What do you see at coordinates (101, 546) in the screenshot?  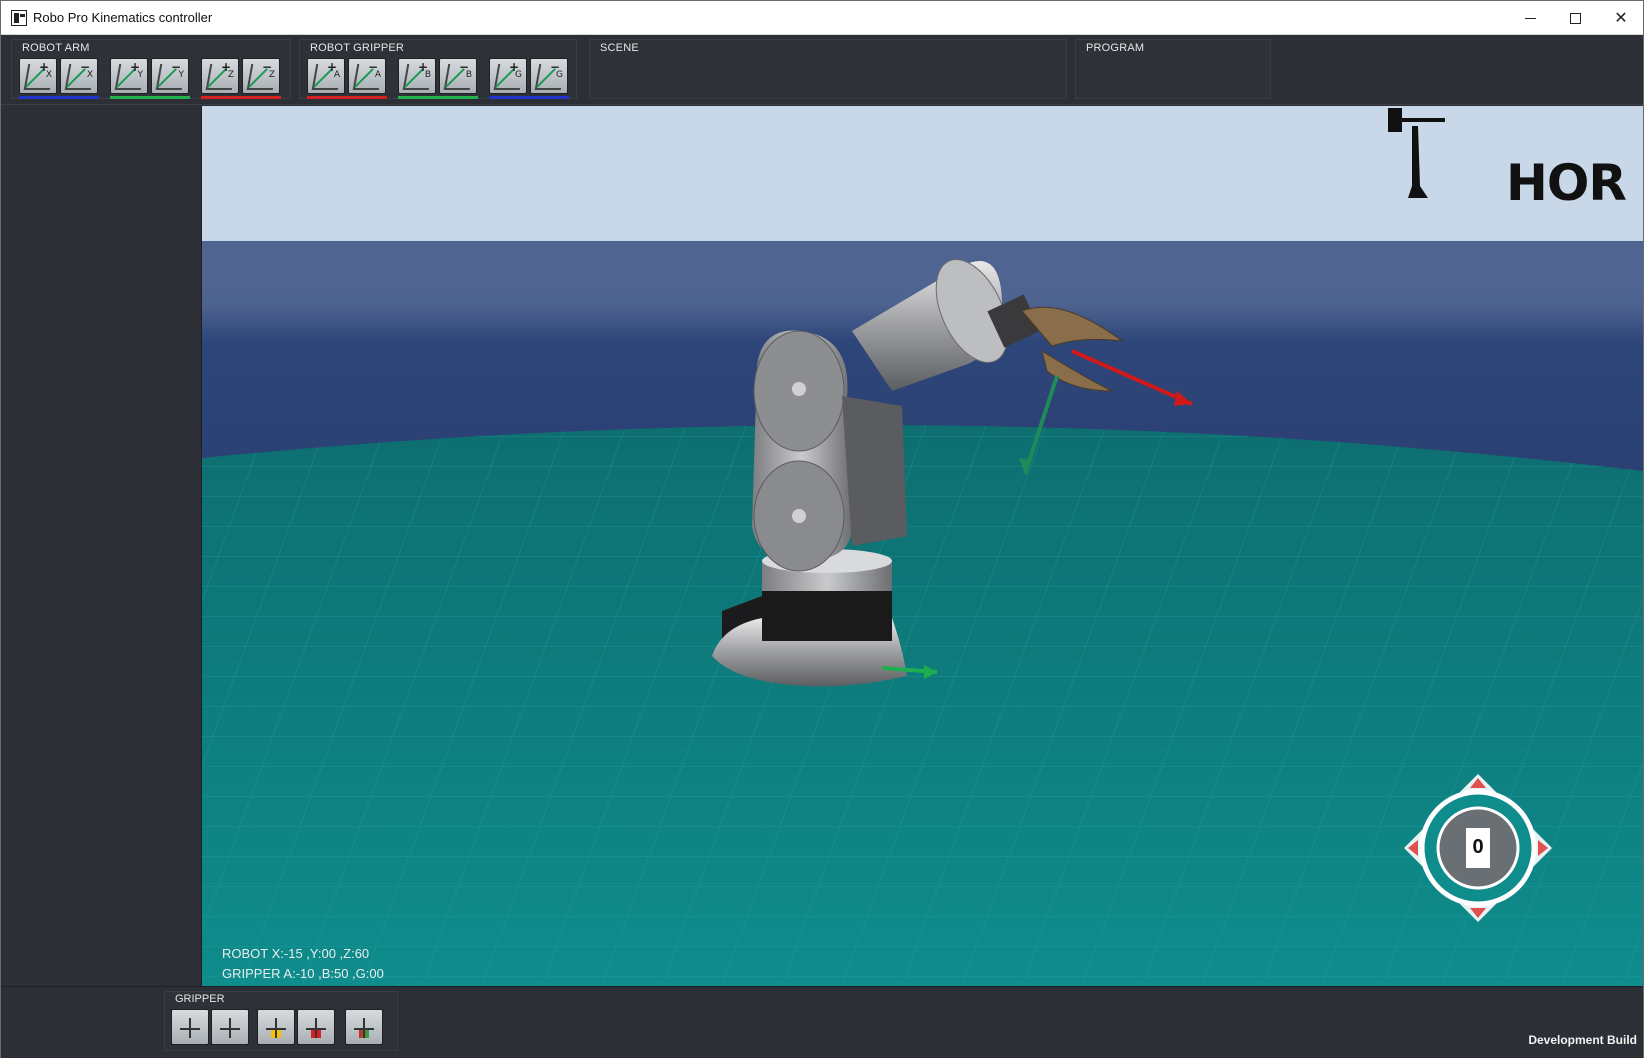 I see `left-sidebar` at bounding box center [101, 546].